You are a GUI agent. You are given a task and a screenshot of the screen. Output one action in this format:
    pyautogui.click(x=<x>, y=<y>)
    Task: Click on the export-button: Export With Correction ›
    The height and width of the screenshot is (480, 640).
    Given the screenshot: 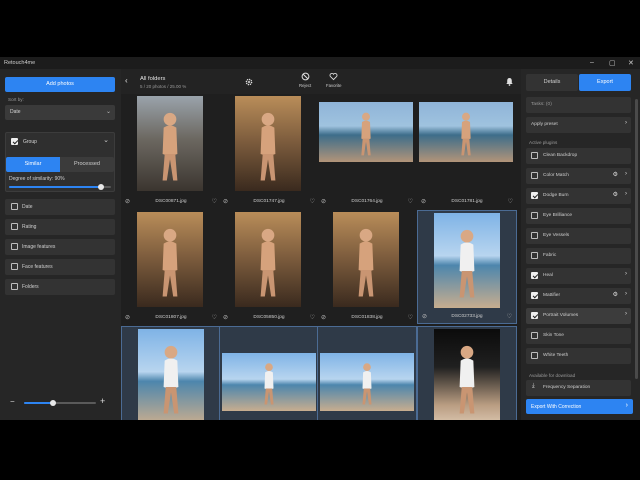 What is the action you would take?
    pyautogui.click(x=579, y=406)
    